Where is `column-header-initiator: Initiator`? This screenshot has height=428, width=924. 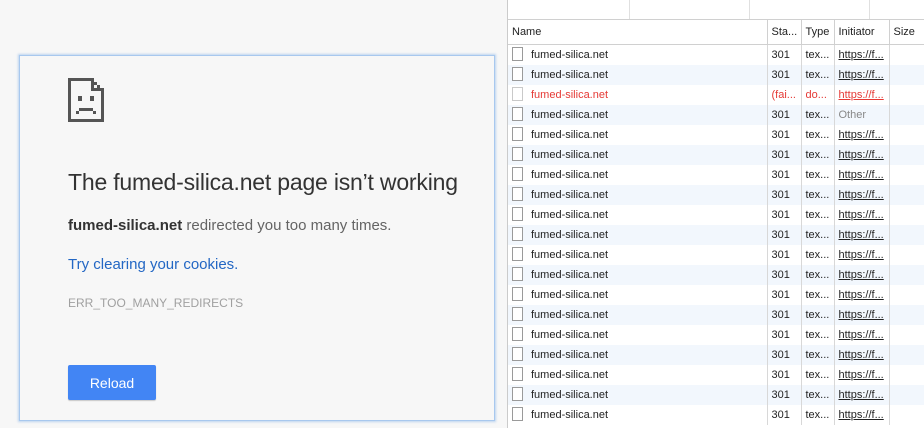
column-header-initiator: Initiator is located at coordinates (862, 32).